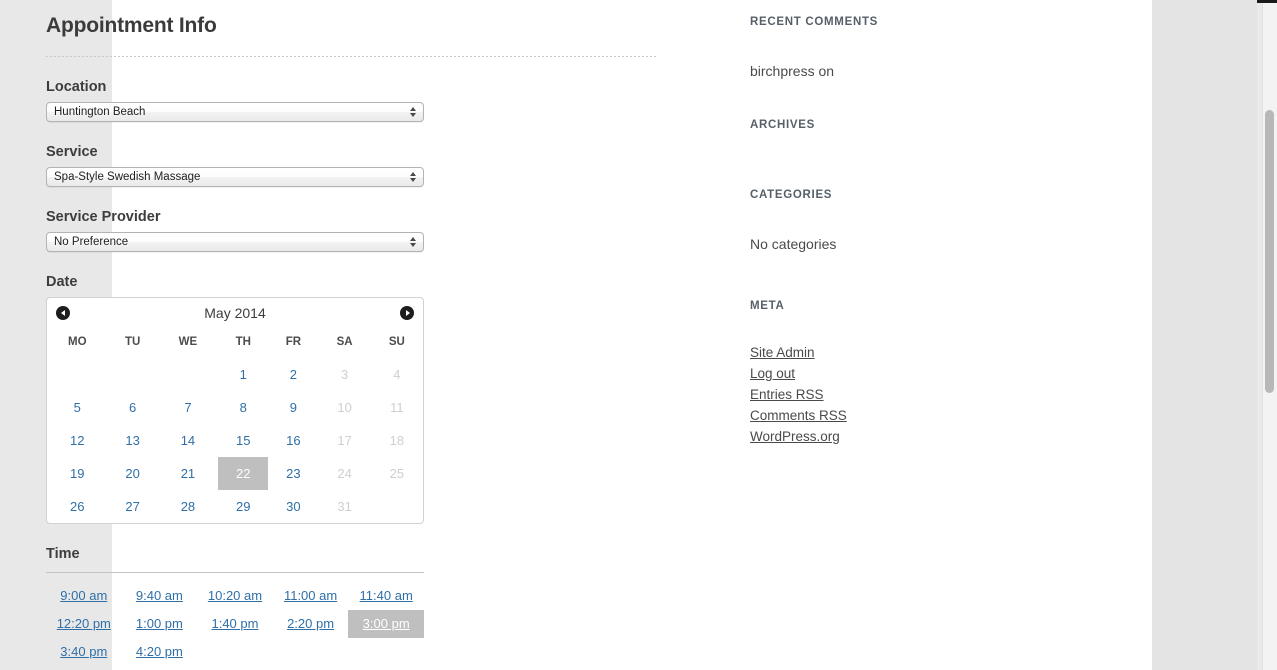  What do you see at coordinates (875, 394) in the screenshot?
I see `meta-link-entries-rss: Entries RSS` at bounding box center [875, 394].